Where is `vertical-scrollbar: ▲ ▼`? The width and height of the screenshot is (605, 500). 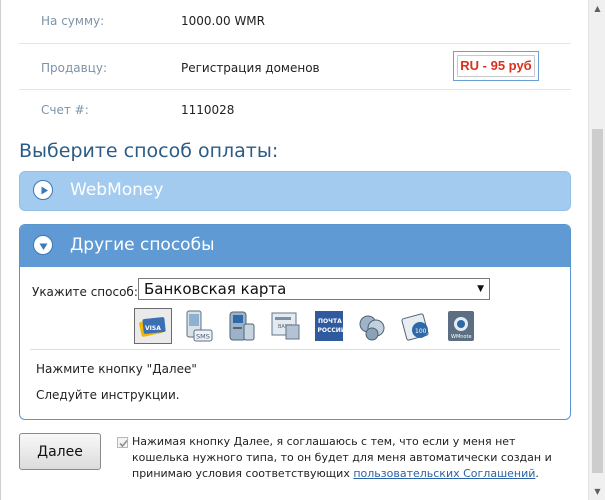 vertical-scrollbar: ▲ ▼ is located at coordinates (596, 250).